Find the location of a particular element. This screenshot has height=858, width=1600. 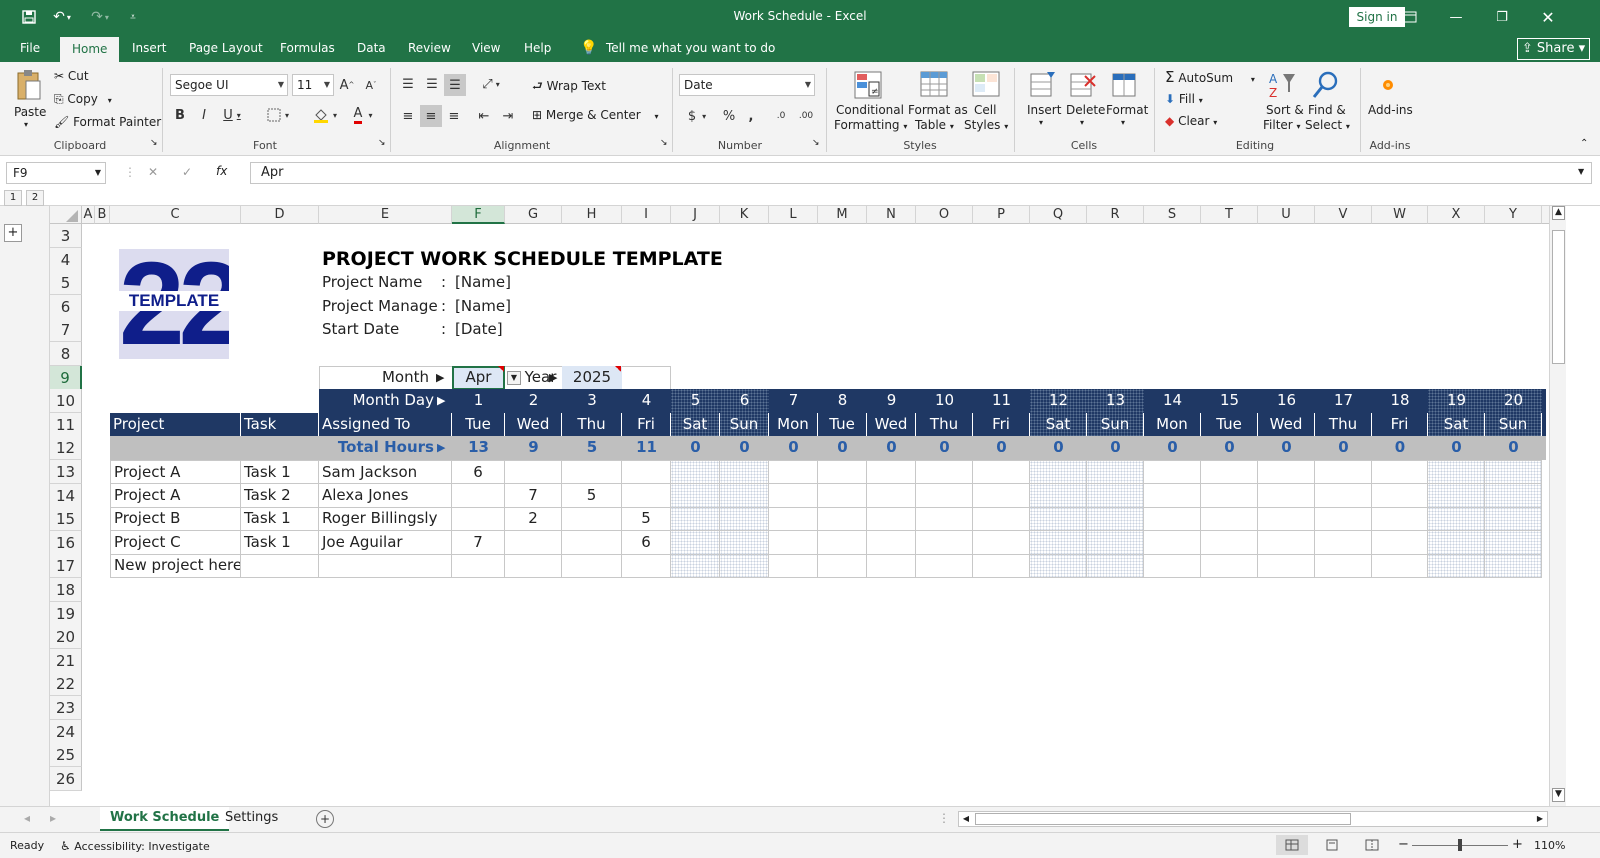

schedule-title: PROJECT WORK SCHEDULE TEMPLATE is located at coordinates (674, 260).